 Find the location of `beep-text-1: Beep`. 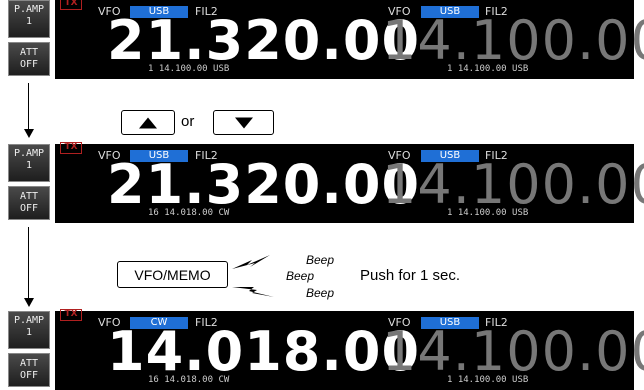

beep-text-1: Beep is located at coordinates (320, 260).